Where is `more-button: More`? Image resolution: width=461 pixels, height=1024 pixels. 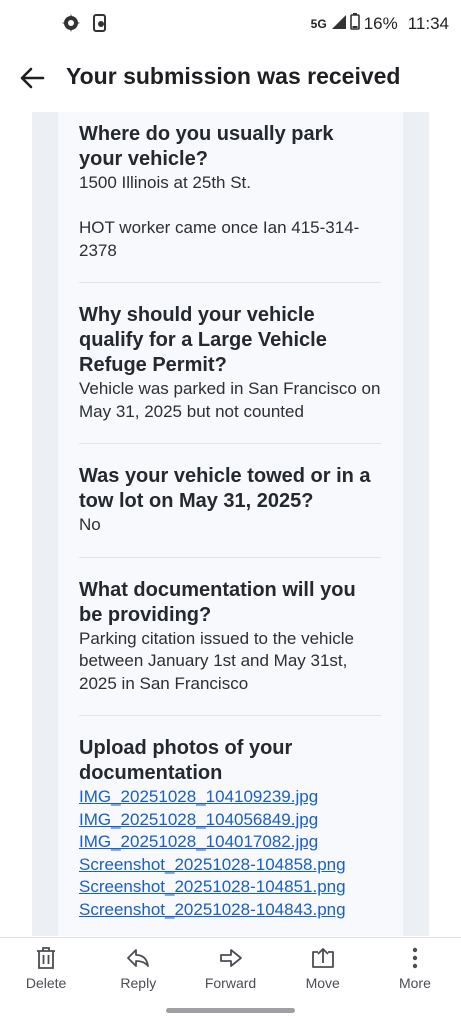
more-button: More is located at coordinates (415, 967).